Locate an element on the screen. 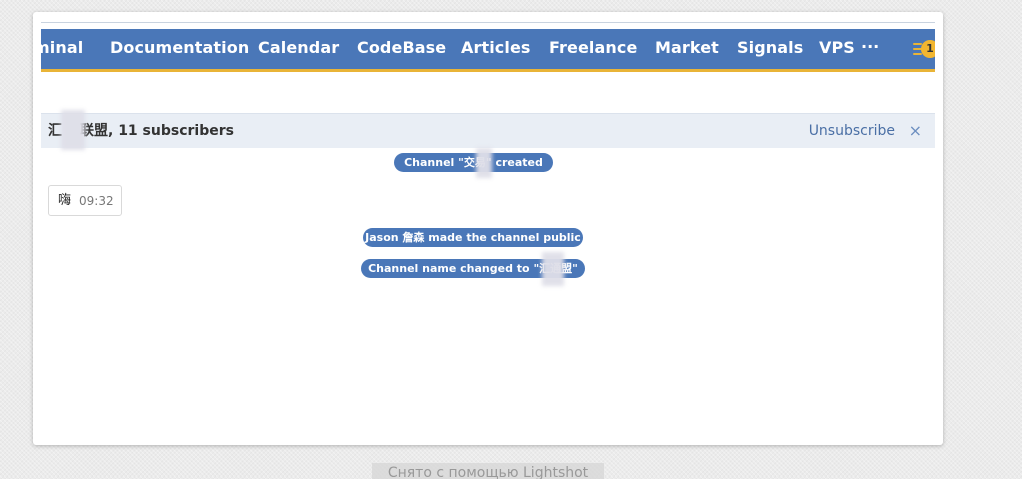 This screenshot has height=479, width=1022. message-time: 09:32 is located at coordinates (96, 201).